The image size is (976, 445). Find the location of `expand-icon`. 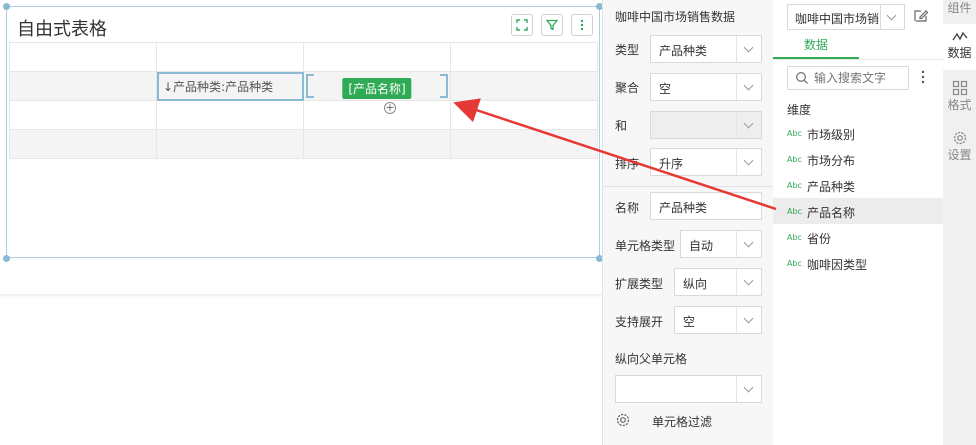

expand-icon is located at coordinates (522, 25).